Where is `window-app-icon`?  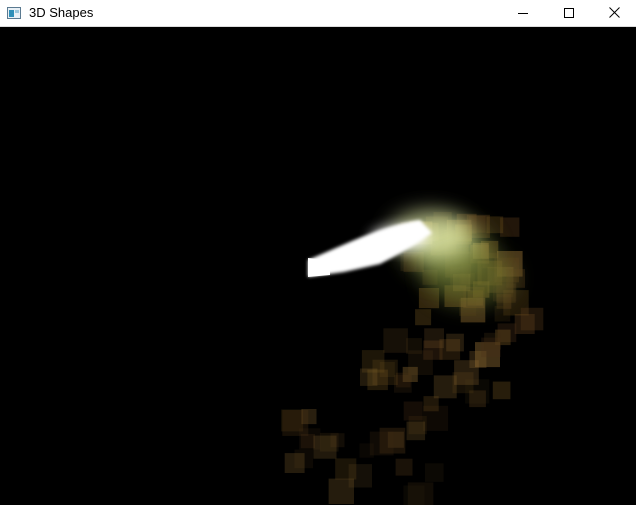 window-app-icon is located at coordinates (14, 13).